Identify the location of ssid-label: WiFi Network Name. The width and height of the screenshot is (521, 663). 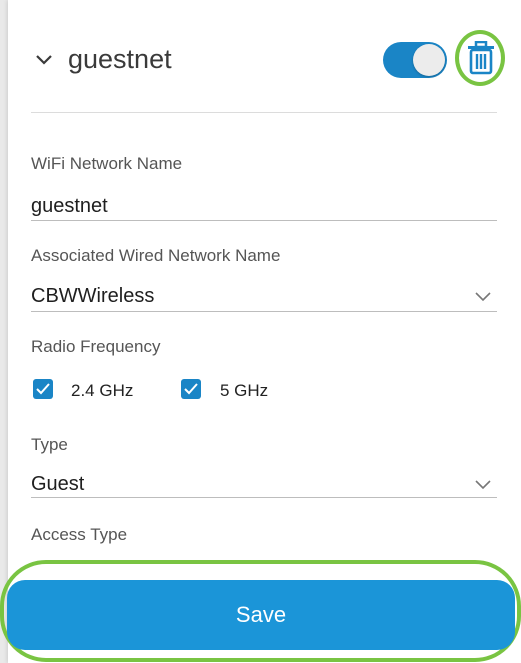
(107, 163).